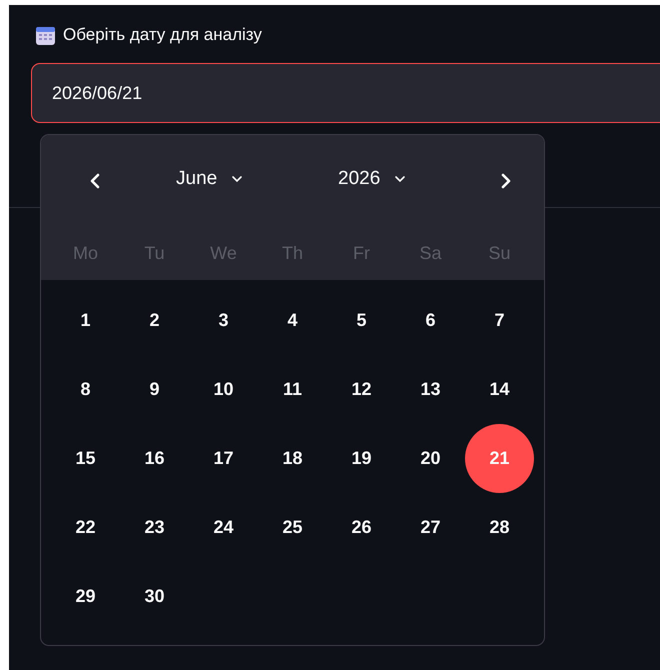 The image size is (660, 670). Describe the element at coordinates (85, 596) in the screenshot. I see `calendar-day: 29` at that location.